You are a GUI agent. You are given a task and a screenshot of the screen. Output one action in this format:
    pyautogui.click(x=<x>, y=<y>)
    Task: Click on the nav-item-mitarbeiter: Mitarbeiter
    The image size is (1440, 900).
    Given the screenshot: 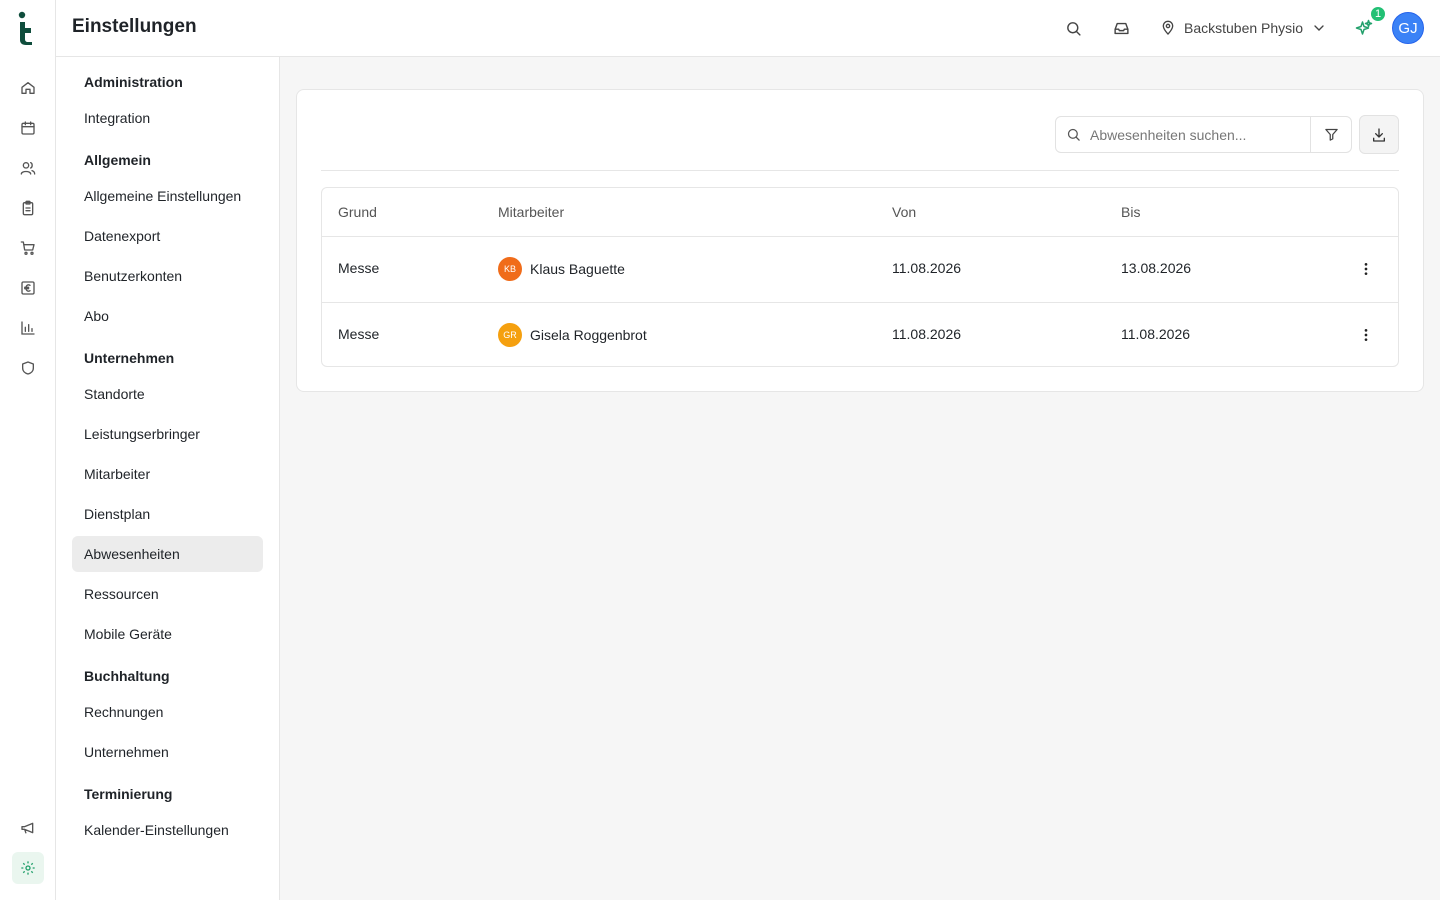 What is the action you would take?
    pyautogui.click(x=167, y=474)
    